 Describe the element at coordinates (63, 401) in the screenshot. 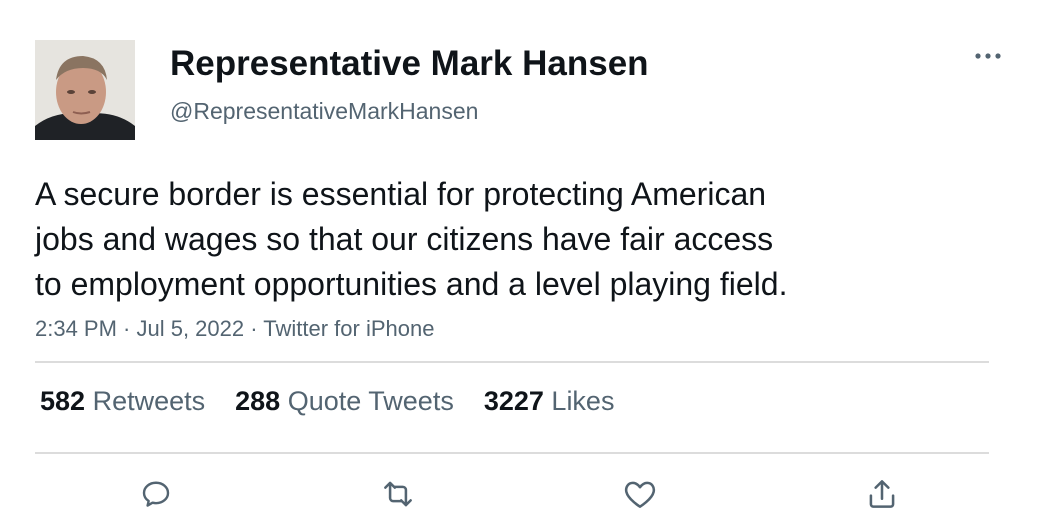

I see `retweets-count: 582` at that location.